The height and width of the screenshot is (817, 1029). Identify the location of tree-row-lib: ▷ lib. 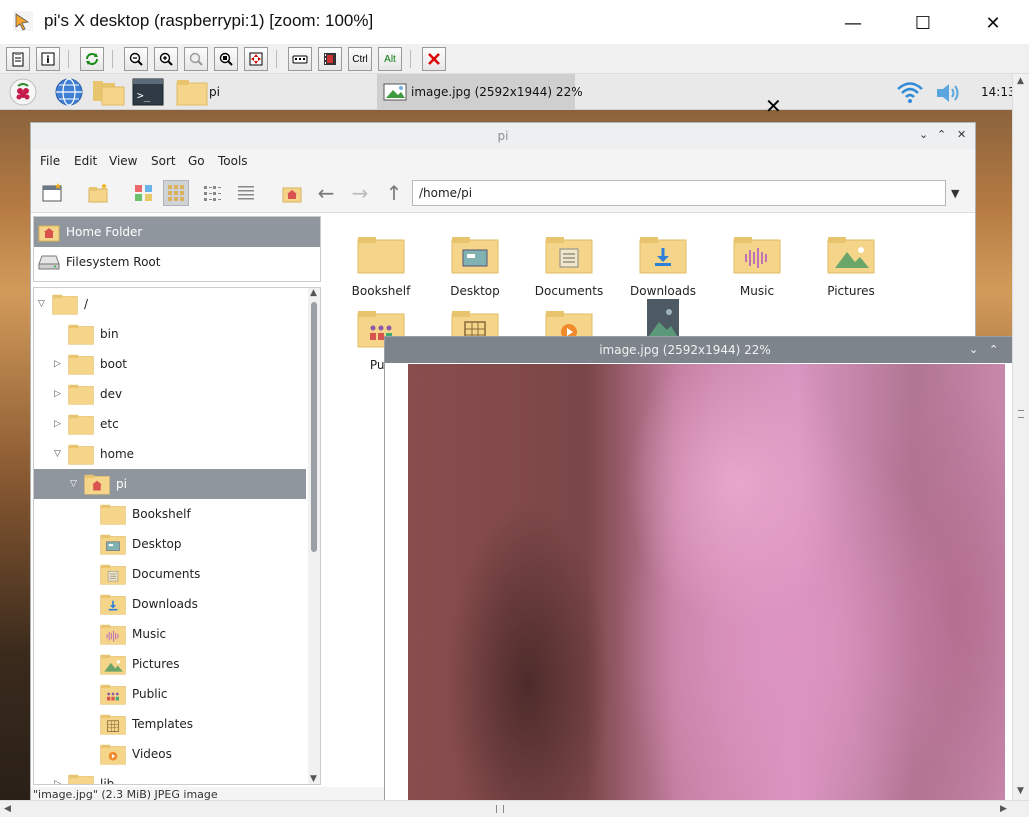
(170, 776).